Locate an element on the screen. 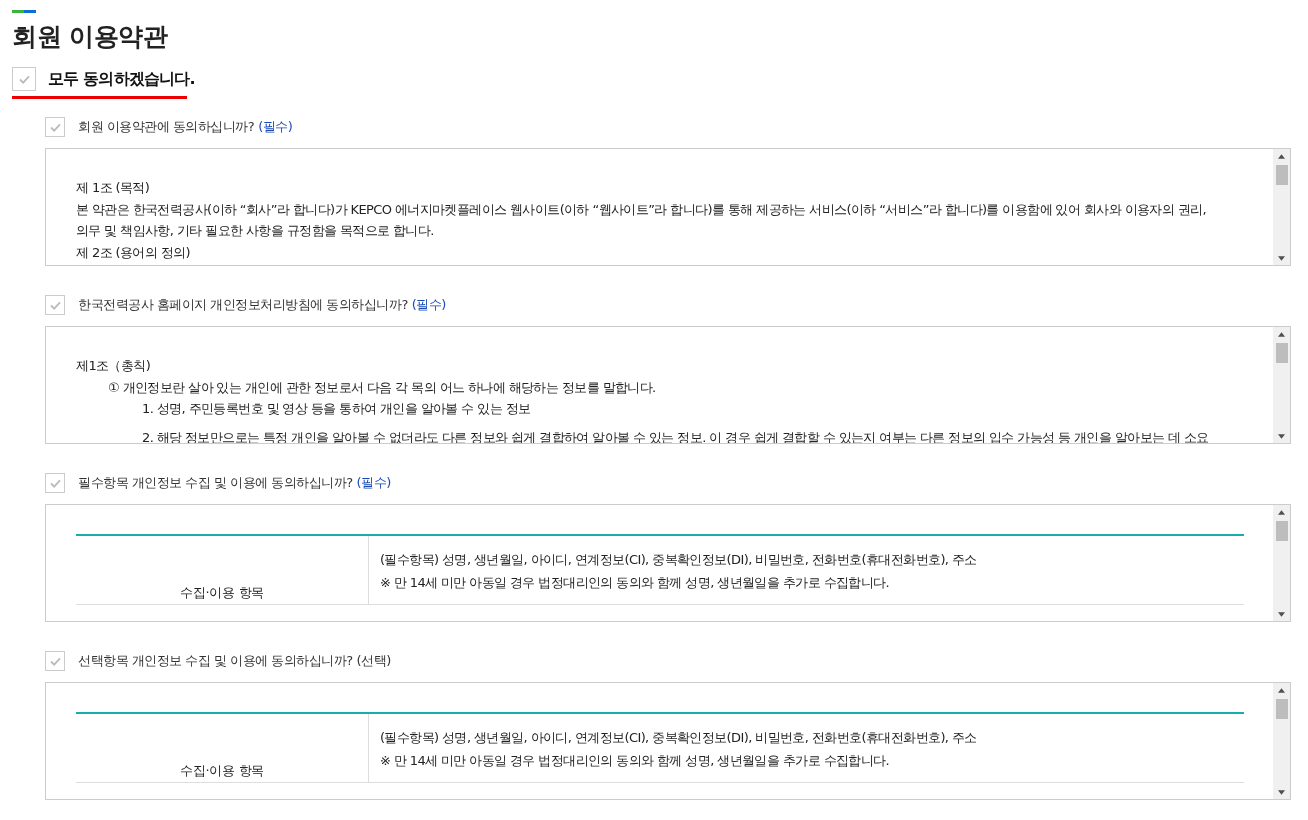  terms-text: 제1조（총칙) is located at coordinates (114, 366).